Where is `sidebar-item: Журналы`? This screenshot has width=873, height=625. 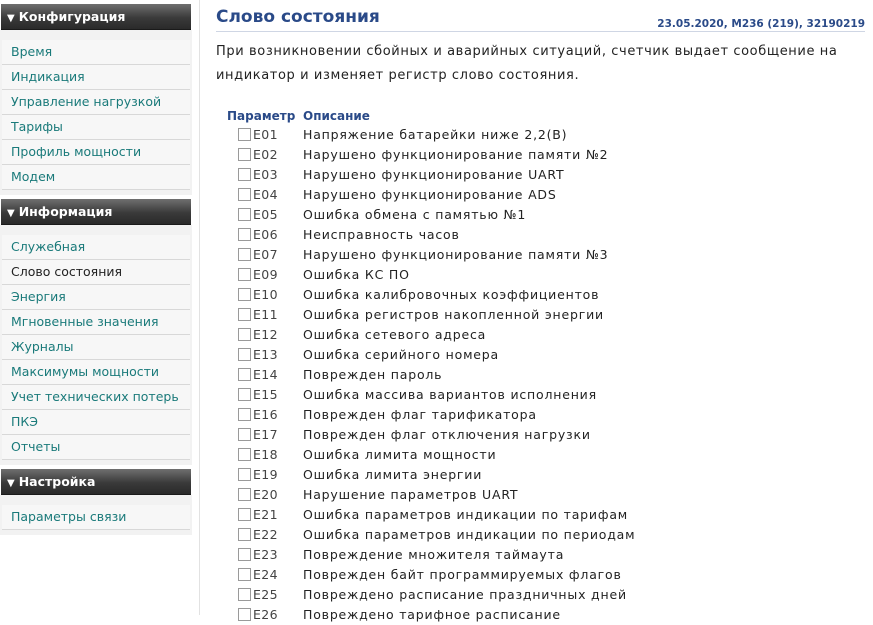
sidebar-item: Журналы is located at coordinates (96, 347).